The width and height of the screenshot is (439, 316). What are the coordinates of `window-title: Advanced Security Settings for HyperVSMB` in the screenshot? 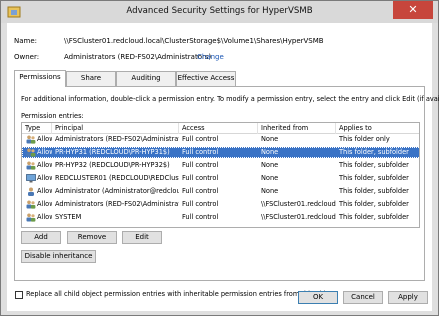 It's located at (219, 11).